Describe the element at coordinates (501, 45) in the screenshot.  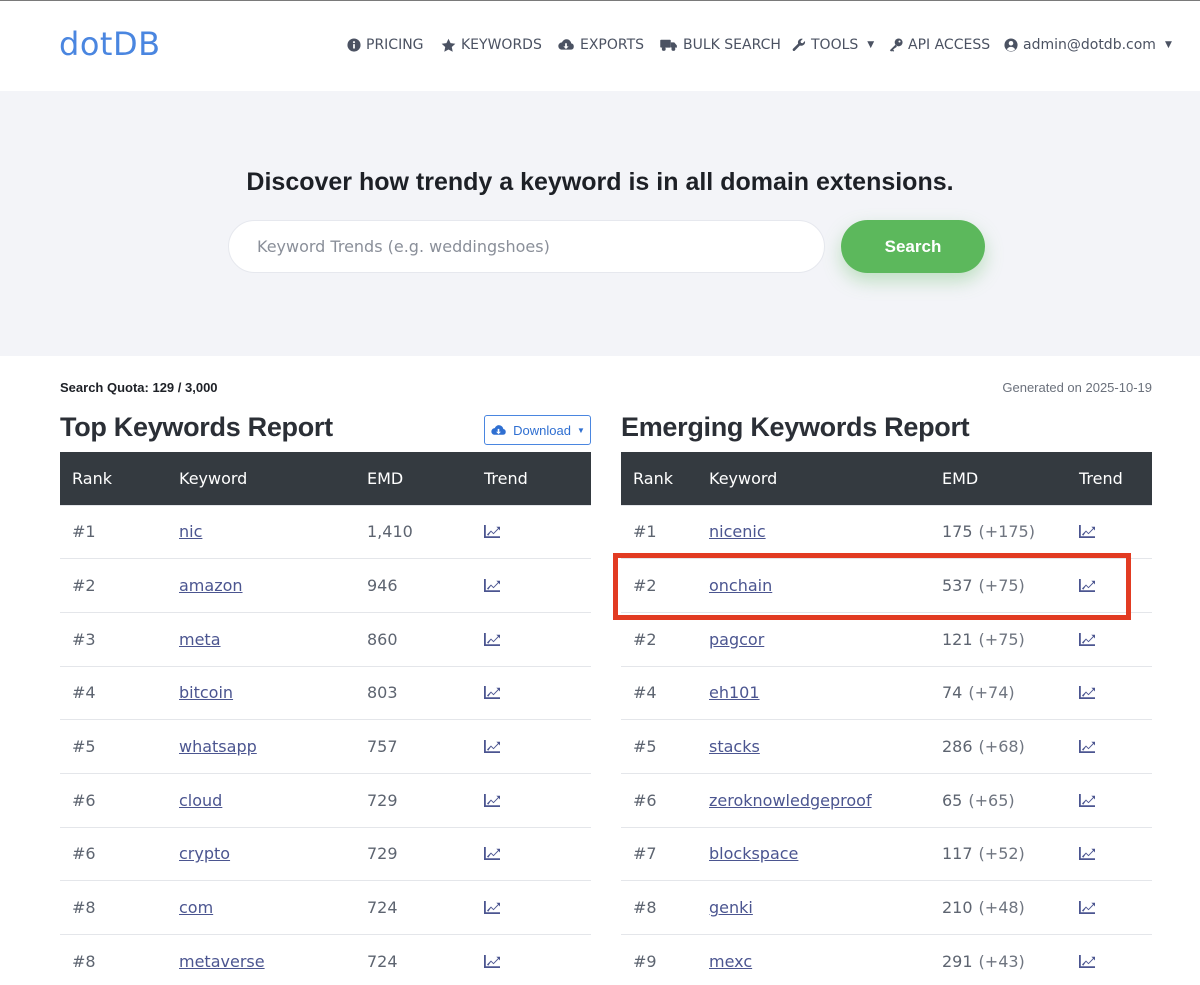
I see `nav-keywords-label: KEYWORDS` at that location.